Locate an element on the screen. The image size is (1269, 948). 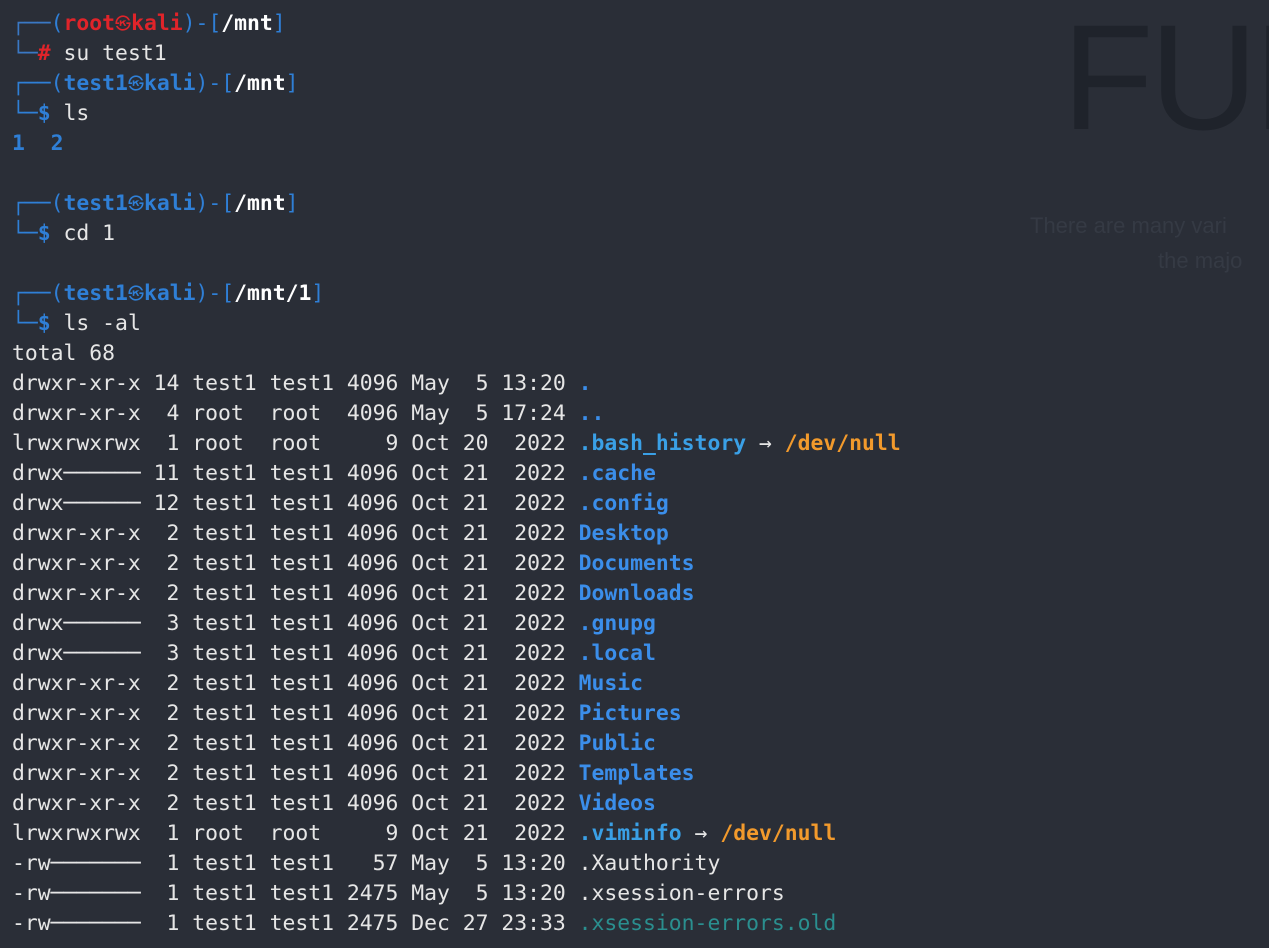
listing-name: .cache is located at coordinates (617, 473).